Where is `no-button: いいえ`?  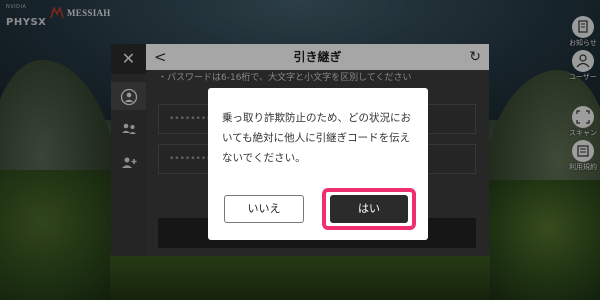 no-button: いいえ is located at coordinates (264, 209).